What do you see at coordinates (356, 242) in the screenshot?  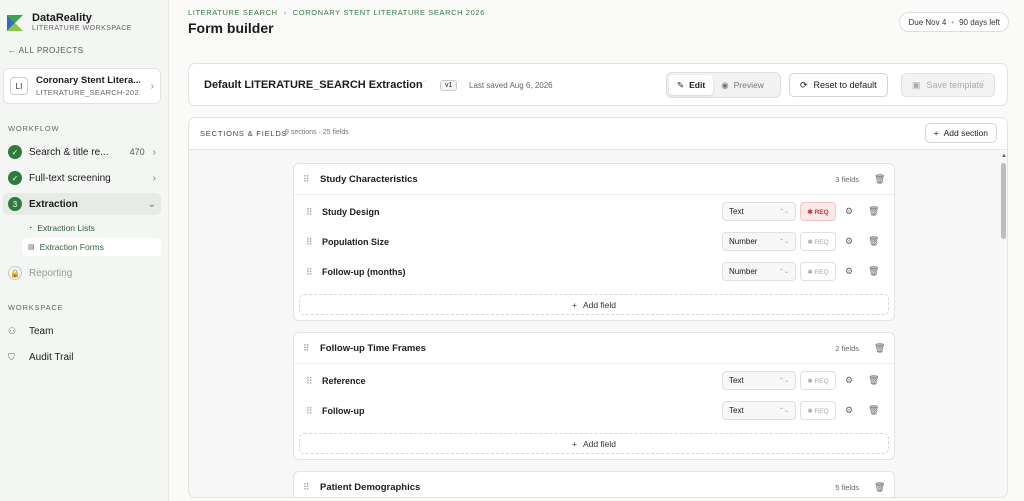 I see `field-label: Population Size` at bounding box center [356, 242].